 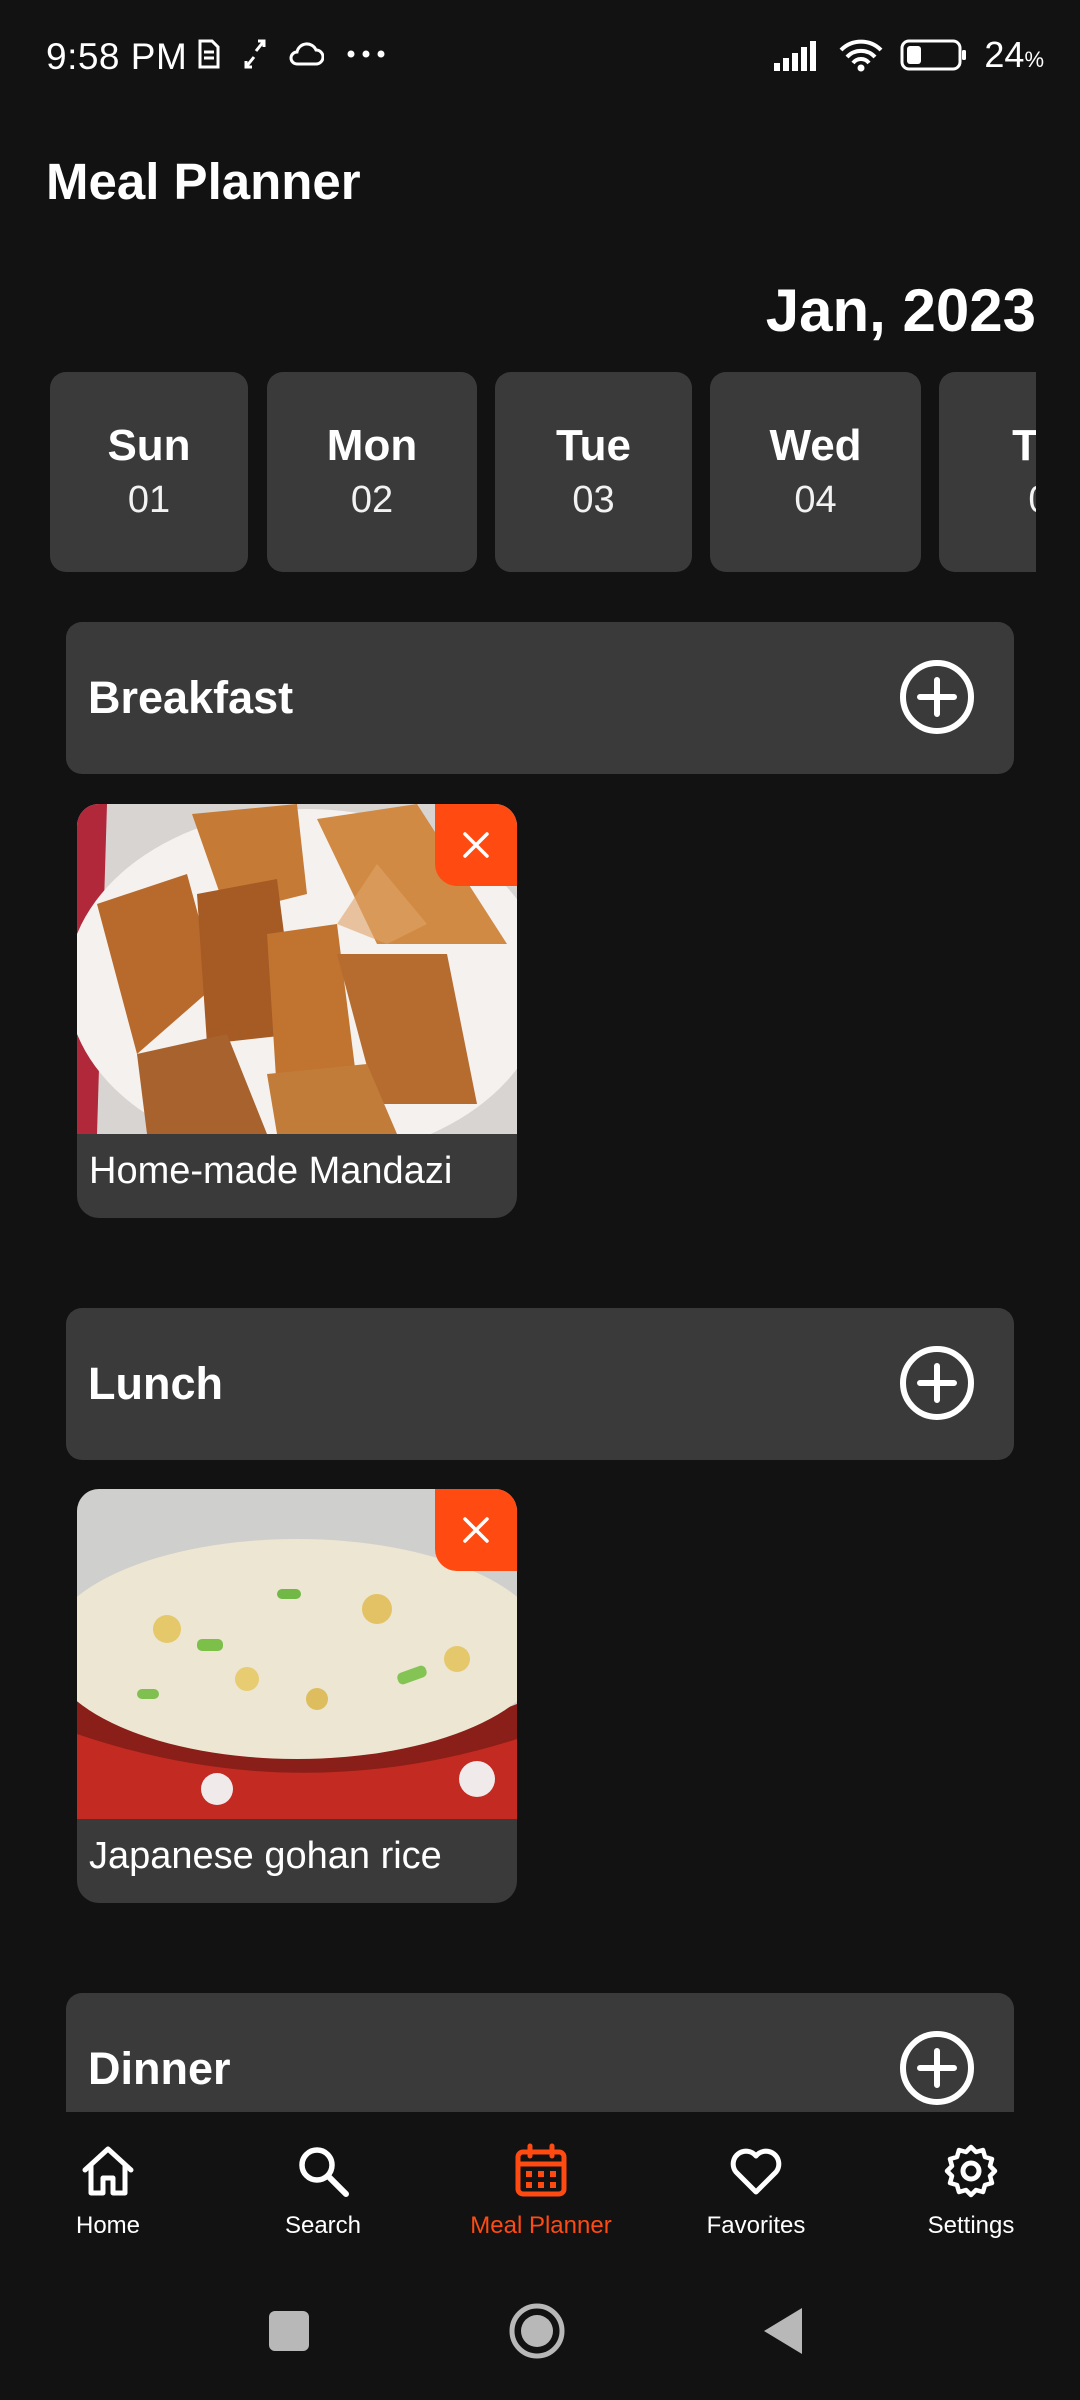 I want to click on meal-title-lunch: Lunch, so click(x=155, y=1383).